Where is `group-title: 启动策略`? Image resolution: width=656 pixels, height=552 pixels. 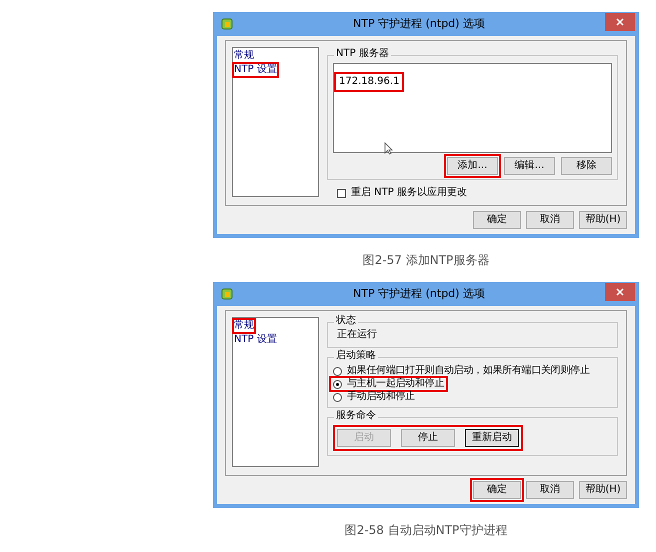 group-title: 启动策略 is located at coordinates (356, 356).